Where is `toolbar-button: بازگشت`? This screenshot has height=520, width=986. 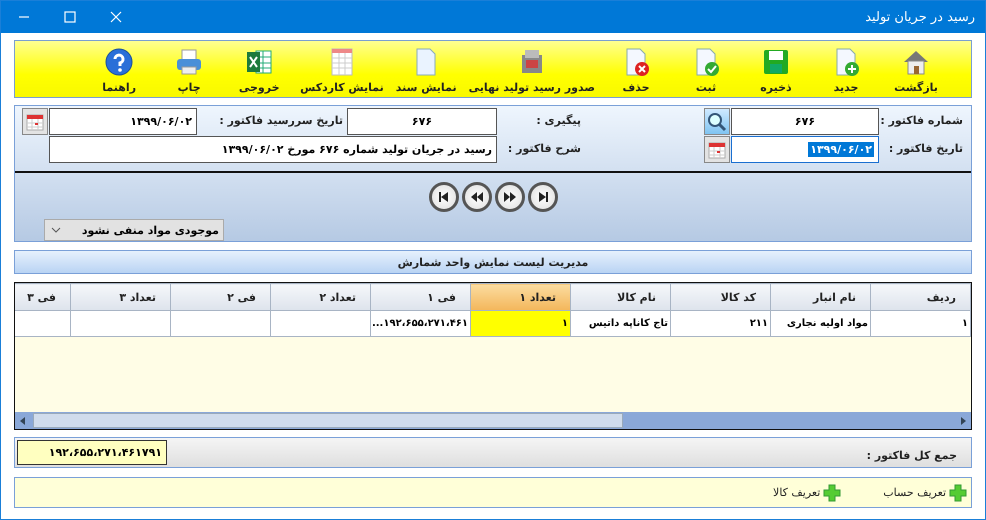 toolbar-button: بازگشت is located at coordinates (916, 69).